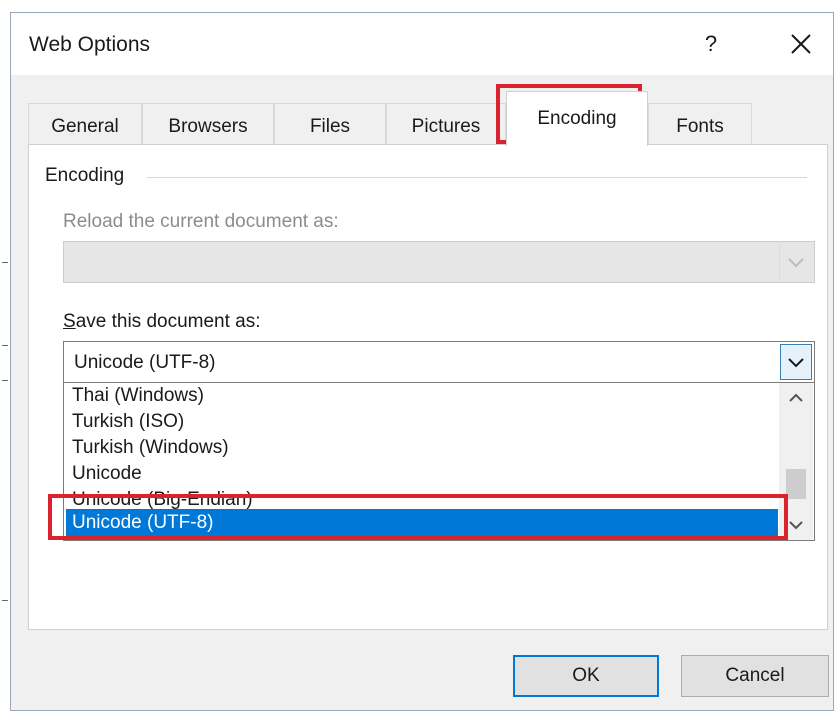 This screenshot has width=836, height=711. I want to click on save-encoding-dropdown-button, so click(796, 362).